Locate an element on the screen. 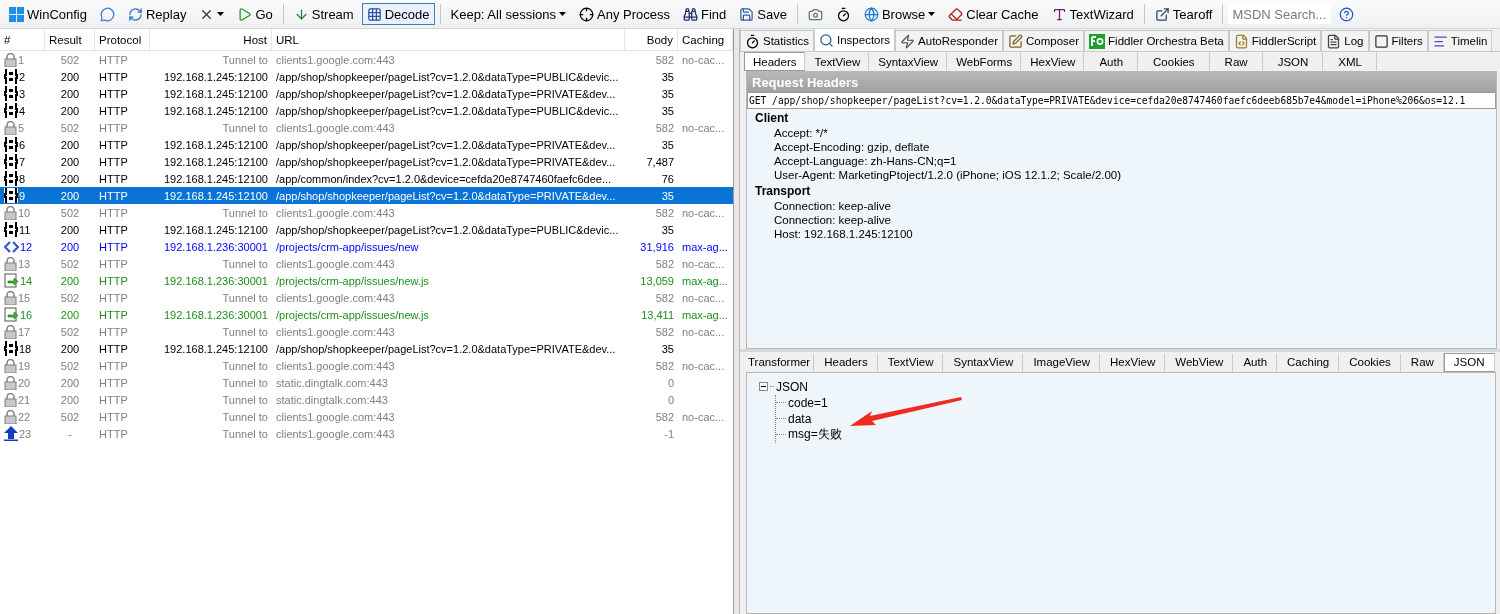 The image size is (1500, 614). braces-icon is located at coordinates (11, 110).